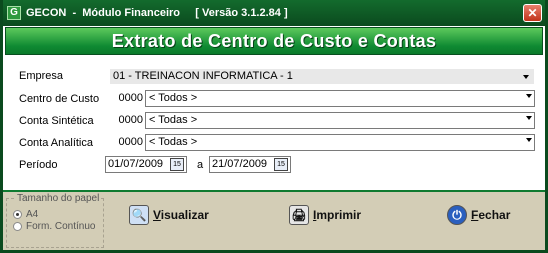  Describe the element at coordinates (126, 98) in the screenshot. I see `centro-custo-code: 0000` at that location.